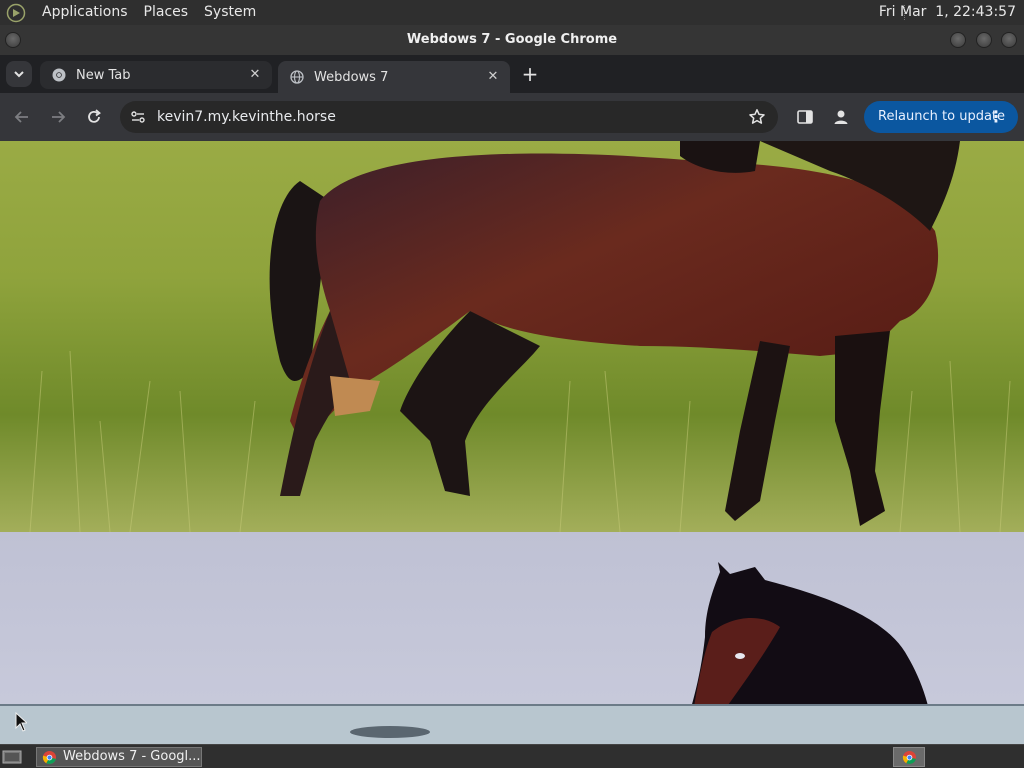 This screenshot has height=768, width=1024. What do you see at coordinates (297, 77) in the screenshot?
I see `globe-icon` at bounding box center [297, 77].